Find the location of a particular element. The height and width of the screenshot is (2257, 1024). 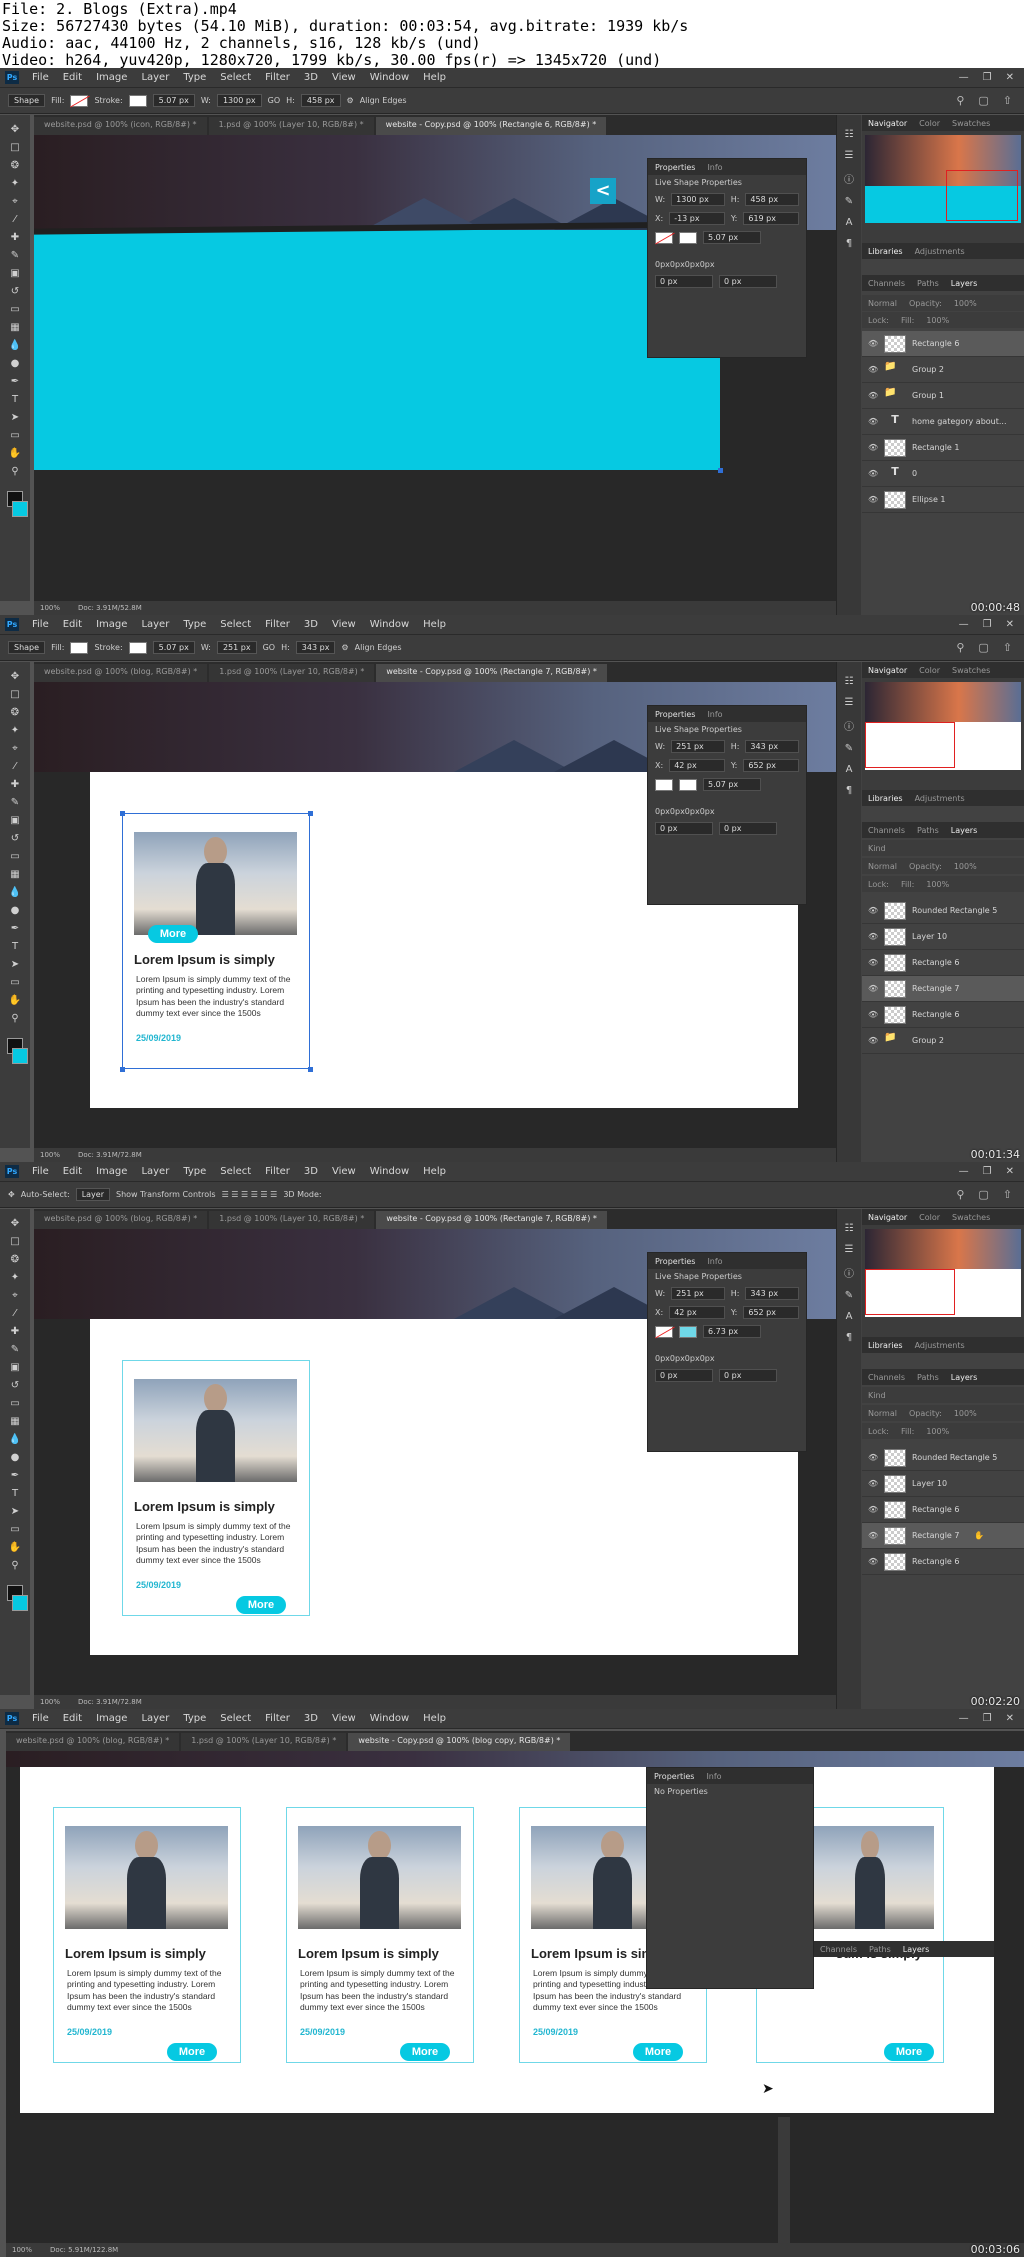

prop-x: -13 px is located at coordinates (697, 218).